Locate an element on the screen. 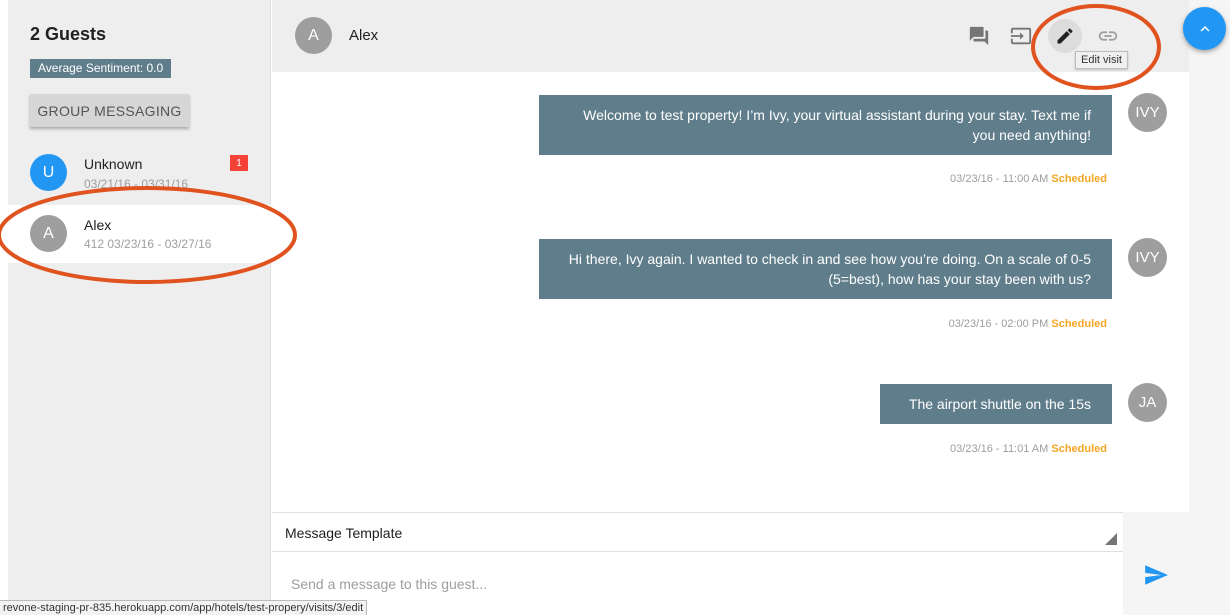 This screenshot has height=615, width=1230. header-guest-name: Alex is located at coordinates (364, 35).